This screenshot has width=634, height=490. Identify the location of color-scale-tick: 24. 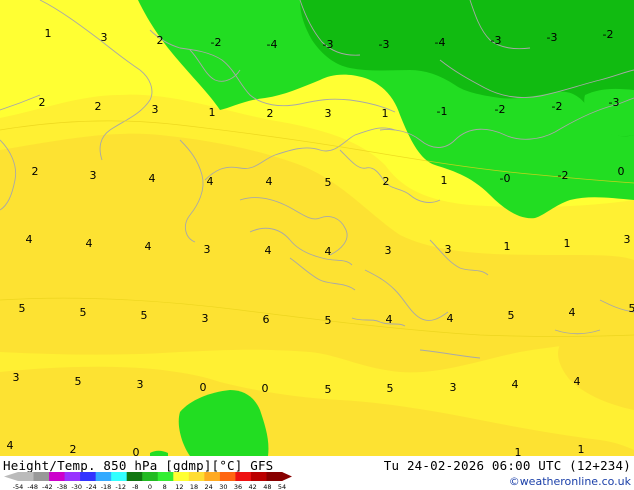
(209, 486).